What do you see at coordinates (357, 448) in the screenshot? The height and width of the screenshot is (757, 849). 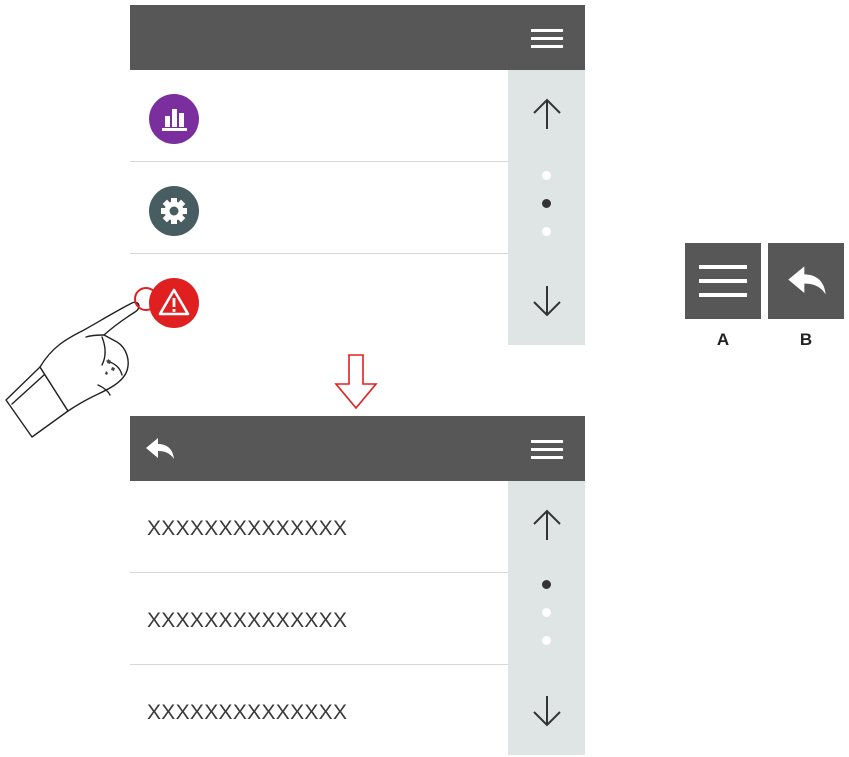 I see `bottom-header-bar` at bounding box center [357, 448].